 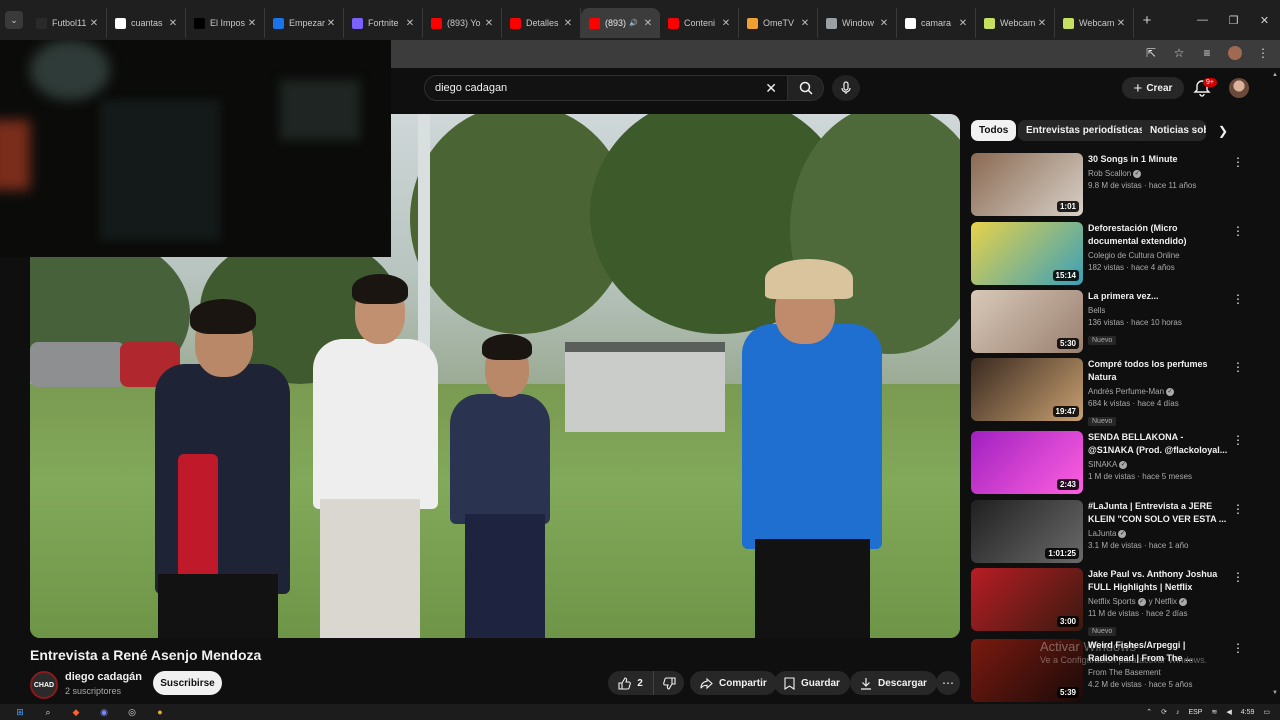 What do you see at coordinates (103, 677) in the screenshot?
I see `channel-name: diego cadagán` at bounding box center [103, 677].